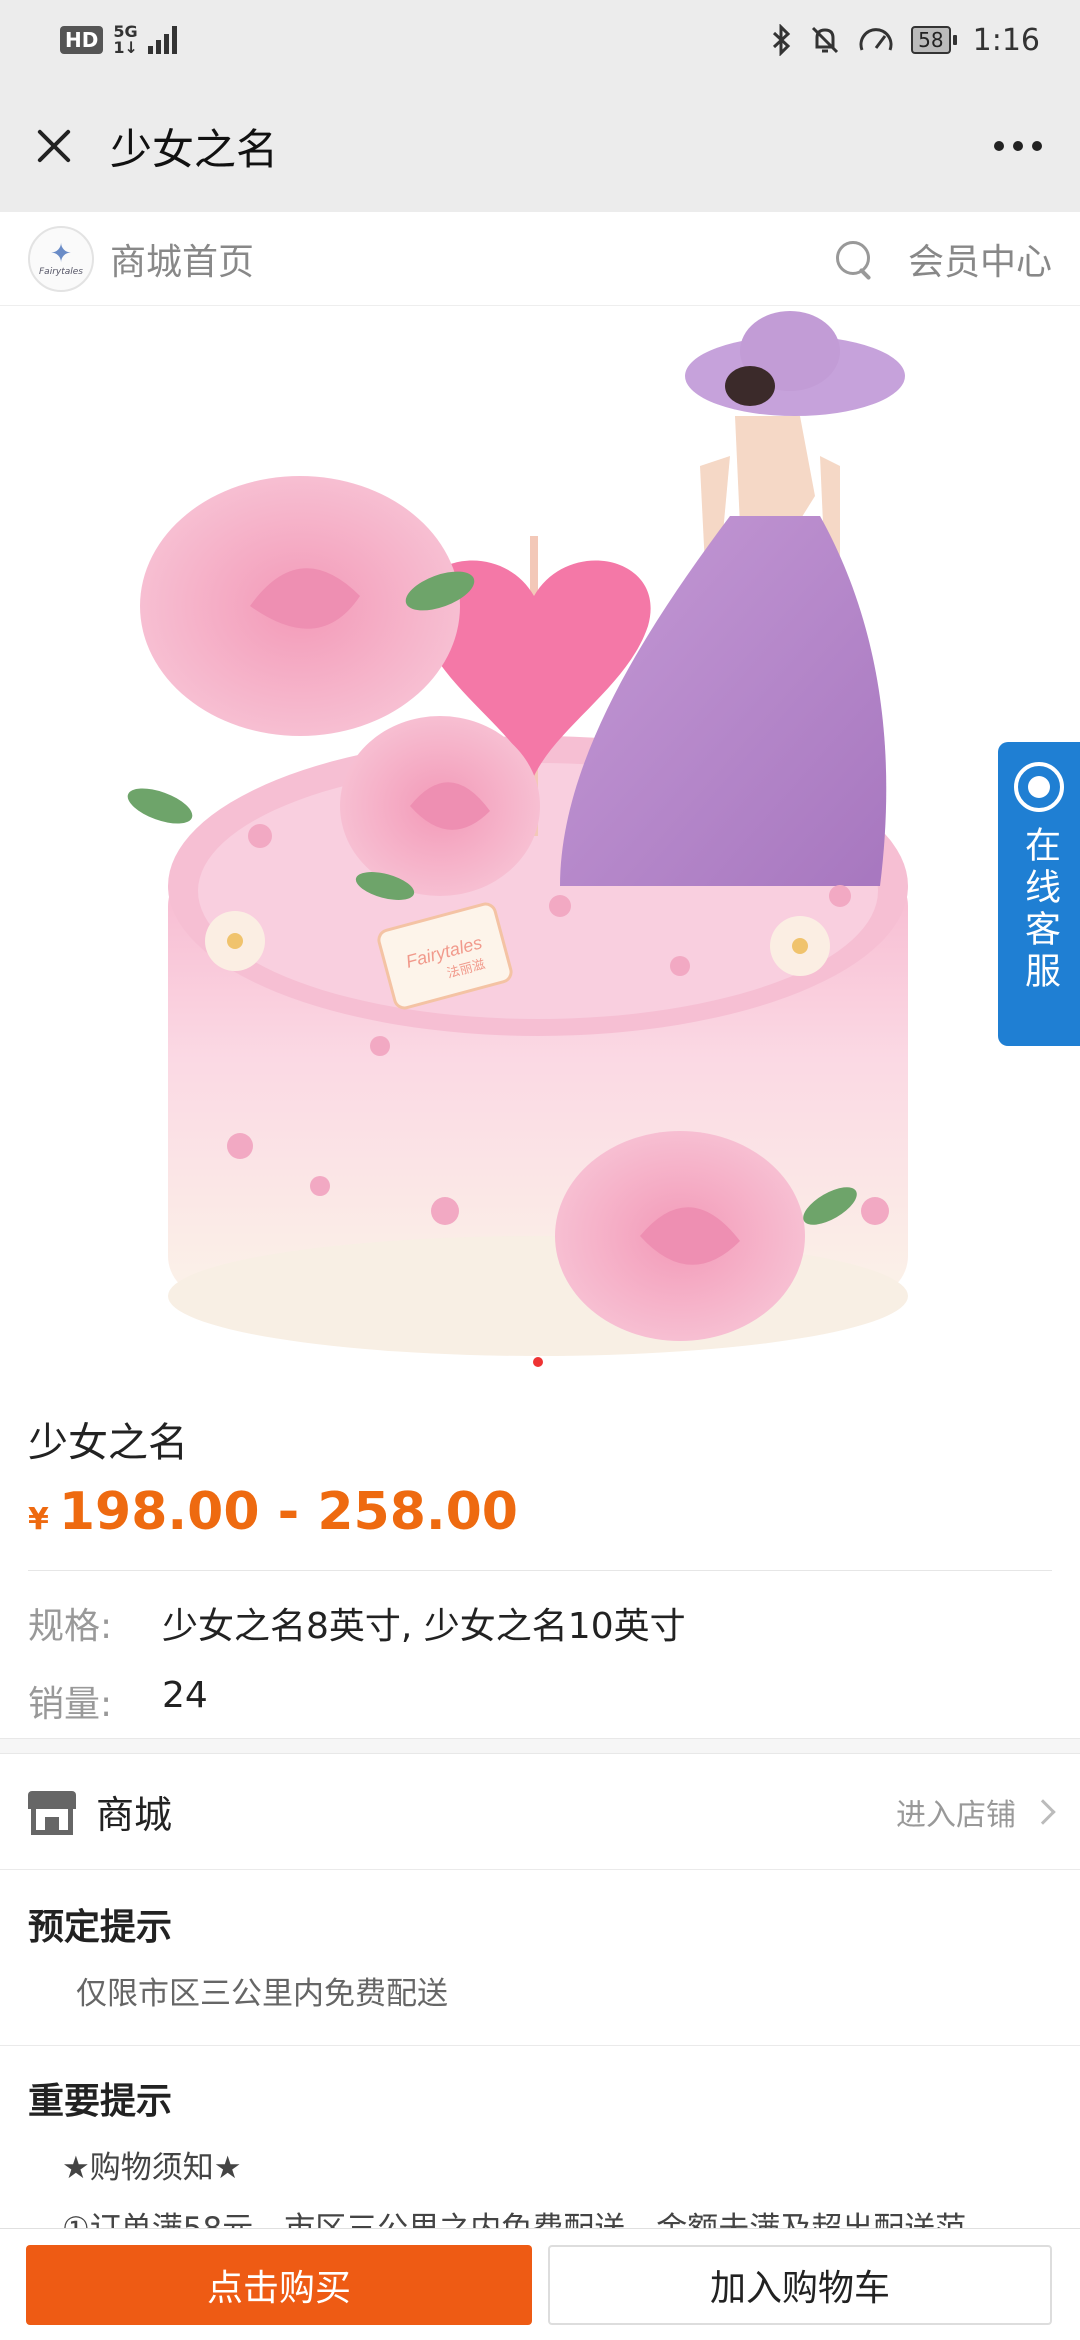 The height and width of the screenshot is (2340, 1080). What do you see at coordinates (540, 1701) in the screenshot?
I see `sales-row: 销量: 24` at bounding box center [540, 1701].